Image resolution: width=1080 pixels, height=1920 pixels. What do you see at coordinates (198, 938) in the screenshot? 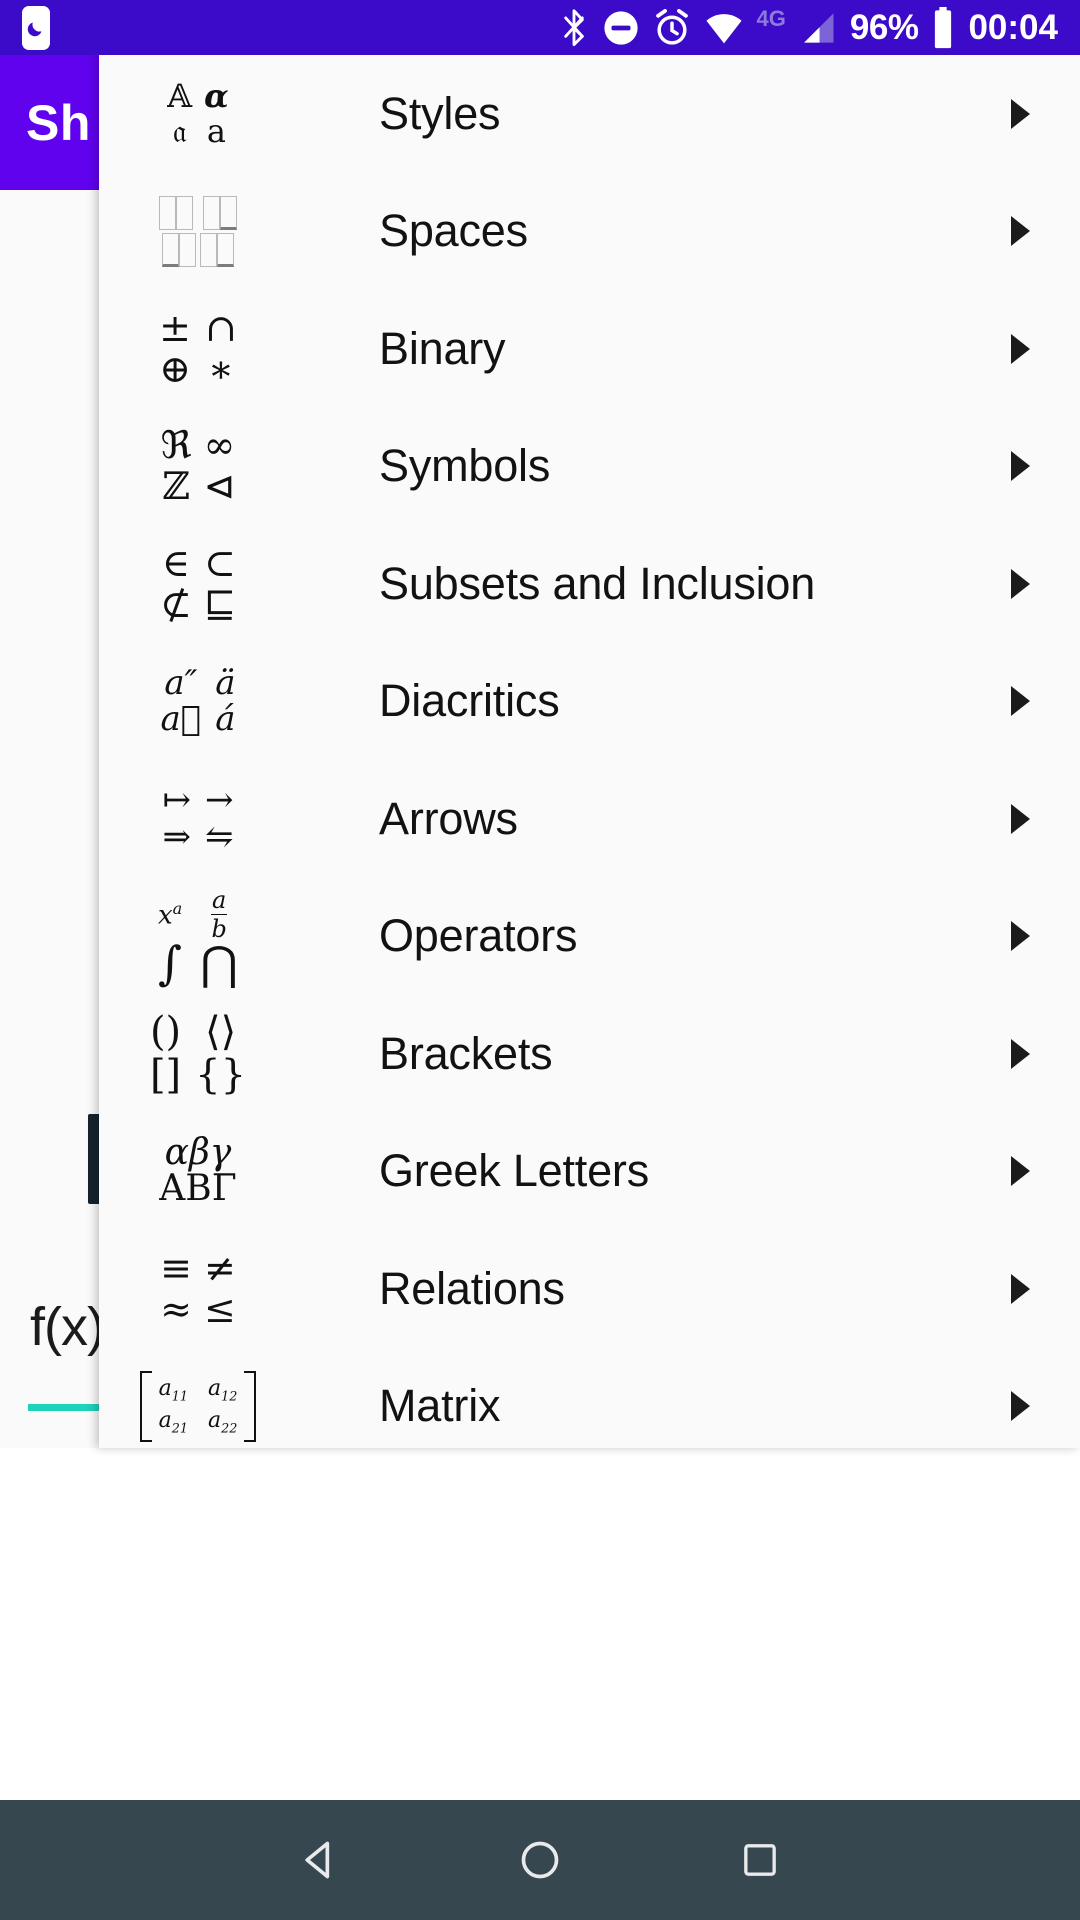
I see `operators-icon: xa a b ∫ ⋂` at bounding box center [198, 938].